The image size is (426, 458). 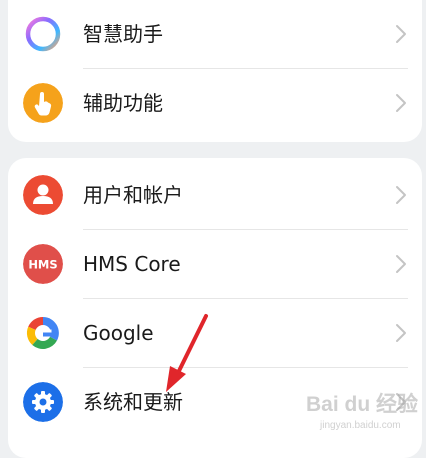 What do you see at coordinates (215, 103) in the screenshot?
I see `settings-item-accessibility: 辅助功能` at bounding box center [215, 103].